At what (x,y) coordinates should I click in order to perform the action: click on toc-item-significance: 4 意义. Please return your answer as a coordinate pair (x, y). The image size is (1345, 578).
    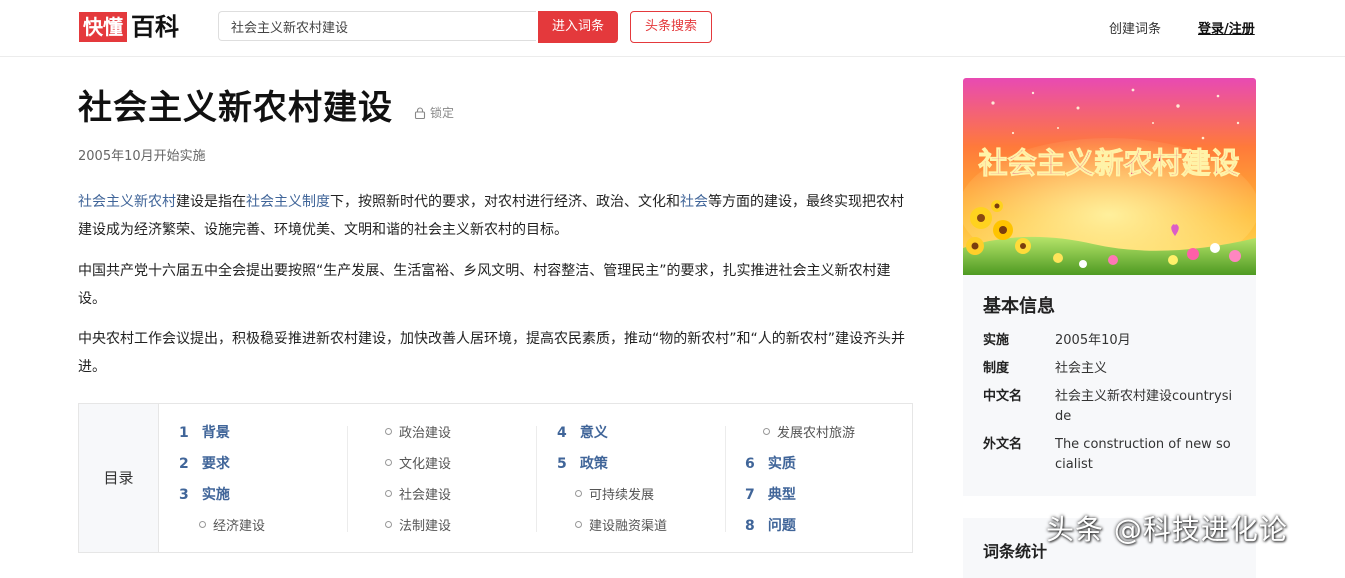
    Looking at the image, I should click on (612, 433).